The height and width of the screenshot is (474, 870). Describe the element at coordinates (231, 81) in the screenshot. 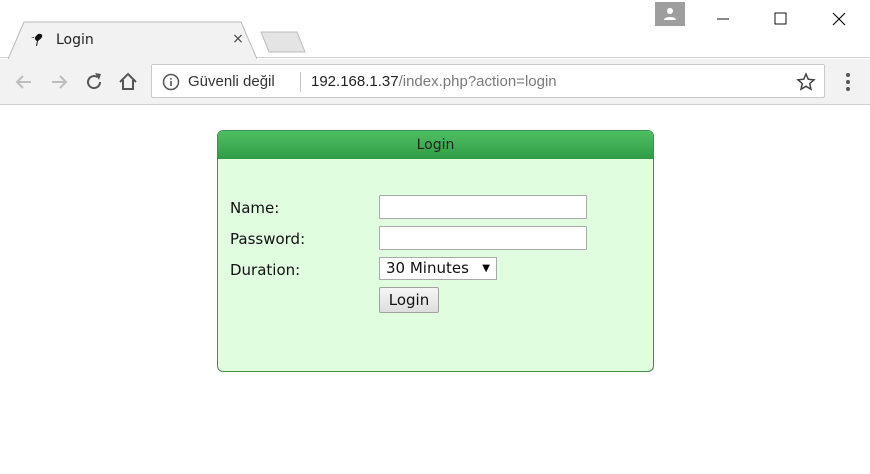

I see `security-status-label: Güvenli değil` at that location.